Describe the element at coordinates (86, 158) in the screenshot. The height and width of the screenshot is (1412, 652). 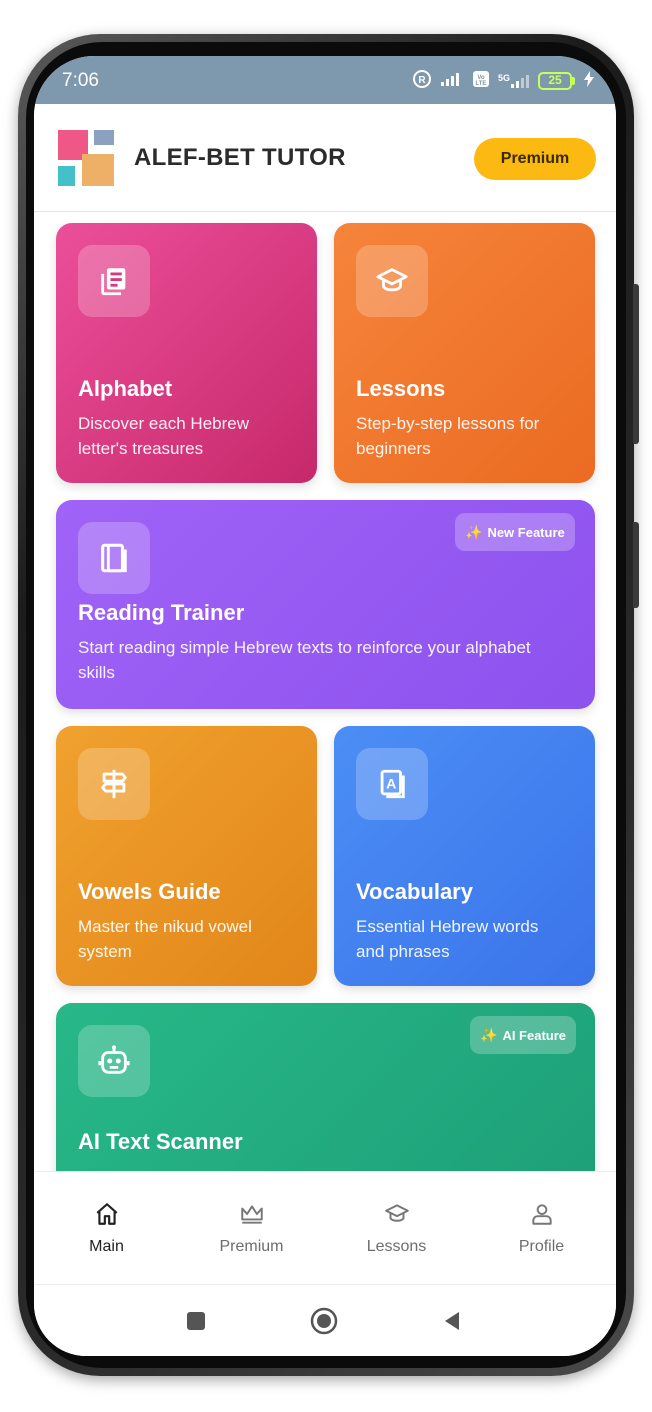
I see `app-logo` at that location.